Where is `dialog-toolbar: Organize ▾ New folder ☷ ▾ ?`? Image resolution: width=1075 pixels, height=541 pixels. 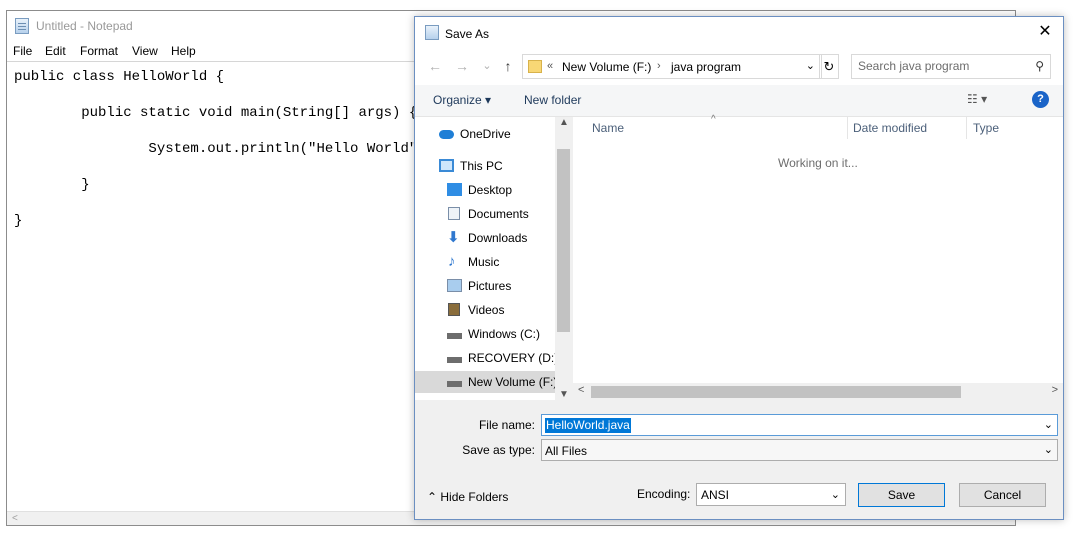
dialog-toolbar: Organize ▾ New folder ☷ ▾ ? is located at coordinates (739, 101).